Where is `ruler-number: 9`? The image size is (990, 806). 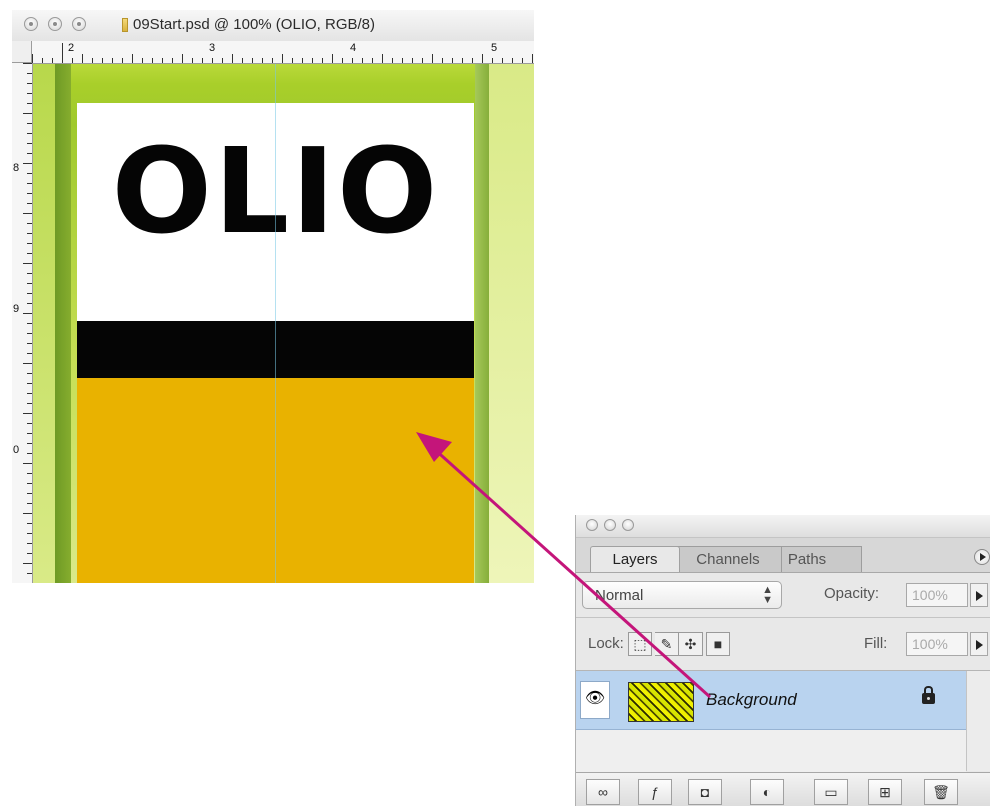
ruler-number: 9 is located at coordinates (16, 309).